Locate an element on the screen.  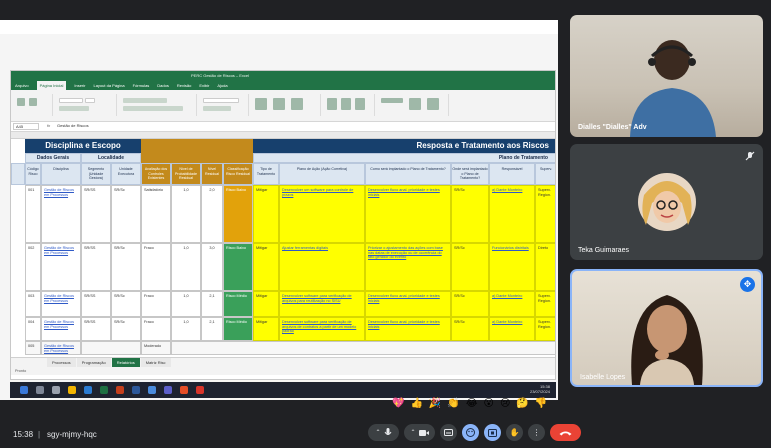
cell-nivel: 2,0 is located at coordinates (212, 214).